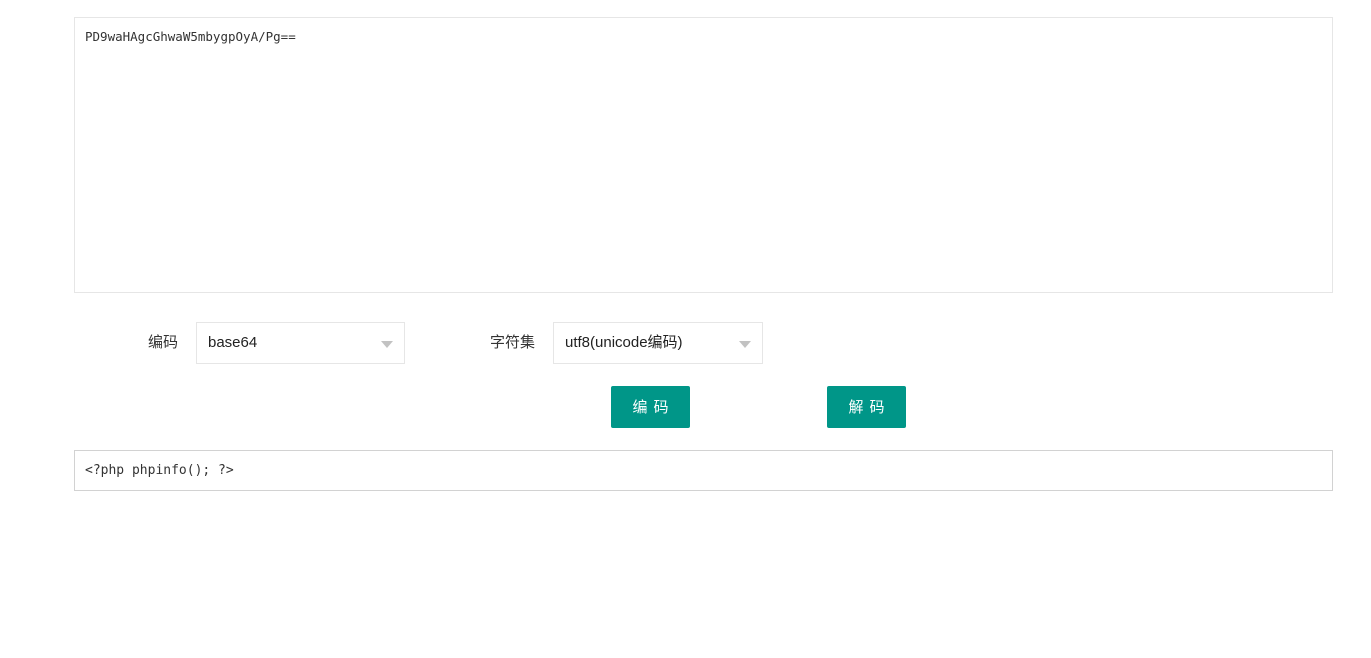  What do you see at coordinates (300, 343) in the screenshot?
I see `encoding-select: base64` at bounding box center [300, 343].